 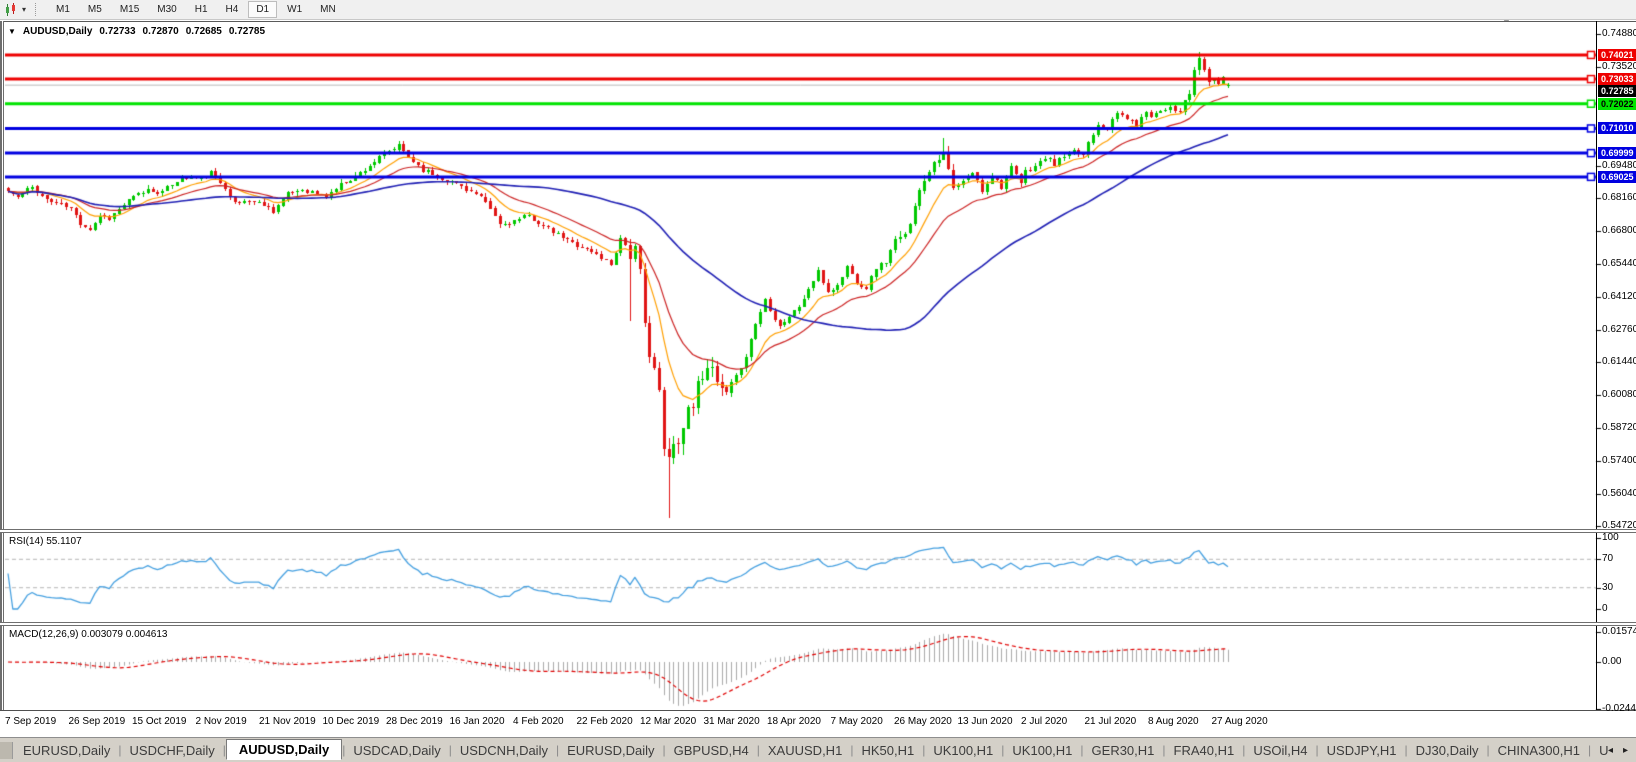 What do you see at coordinates (1608, 559) in the screenshot?
I see `rsi-tick-label: 70` at bounding box center [1608, 559].